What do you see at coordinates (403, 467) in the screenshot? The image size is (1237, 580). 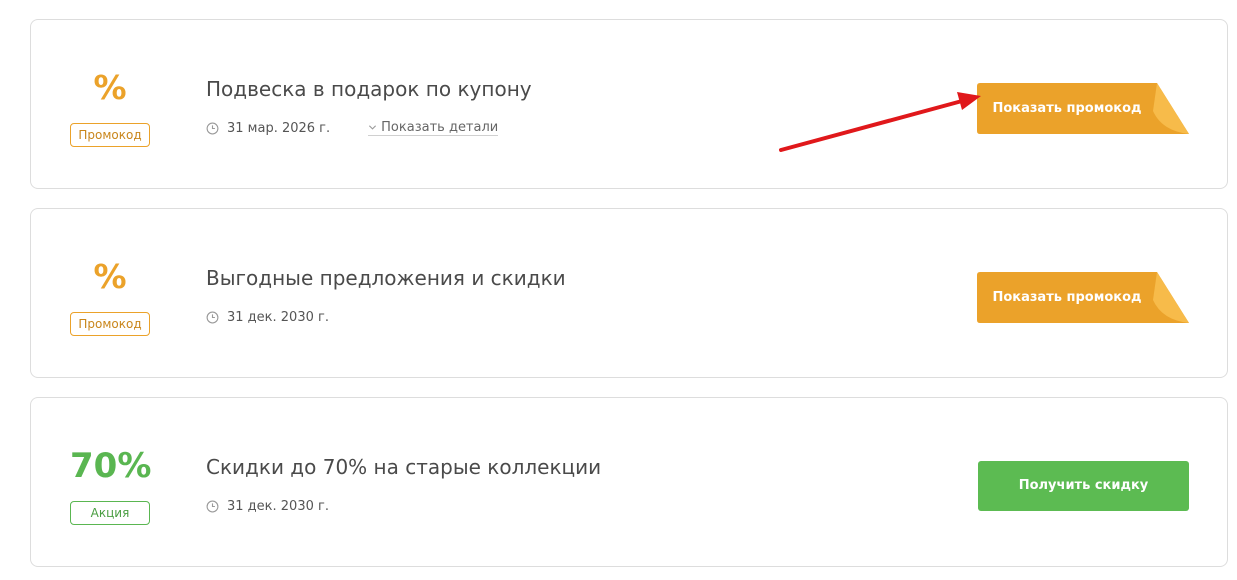 I see `coupon-title: Скидки до 70% на старые коллекции` at bounding box center [403, 467].